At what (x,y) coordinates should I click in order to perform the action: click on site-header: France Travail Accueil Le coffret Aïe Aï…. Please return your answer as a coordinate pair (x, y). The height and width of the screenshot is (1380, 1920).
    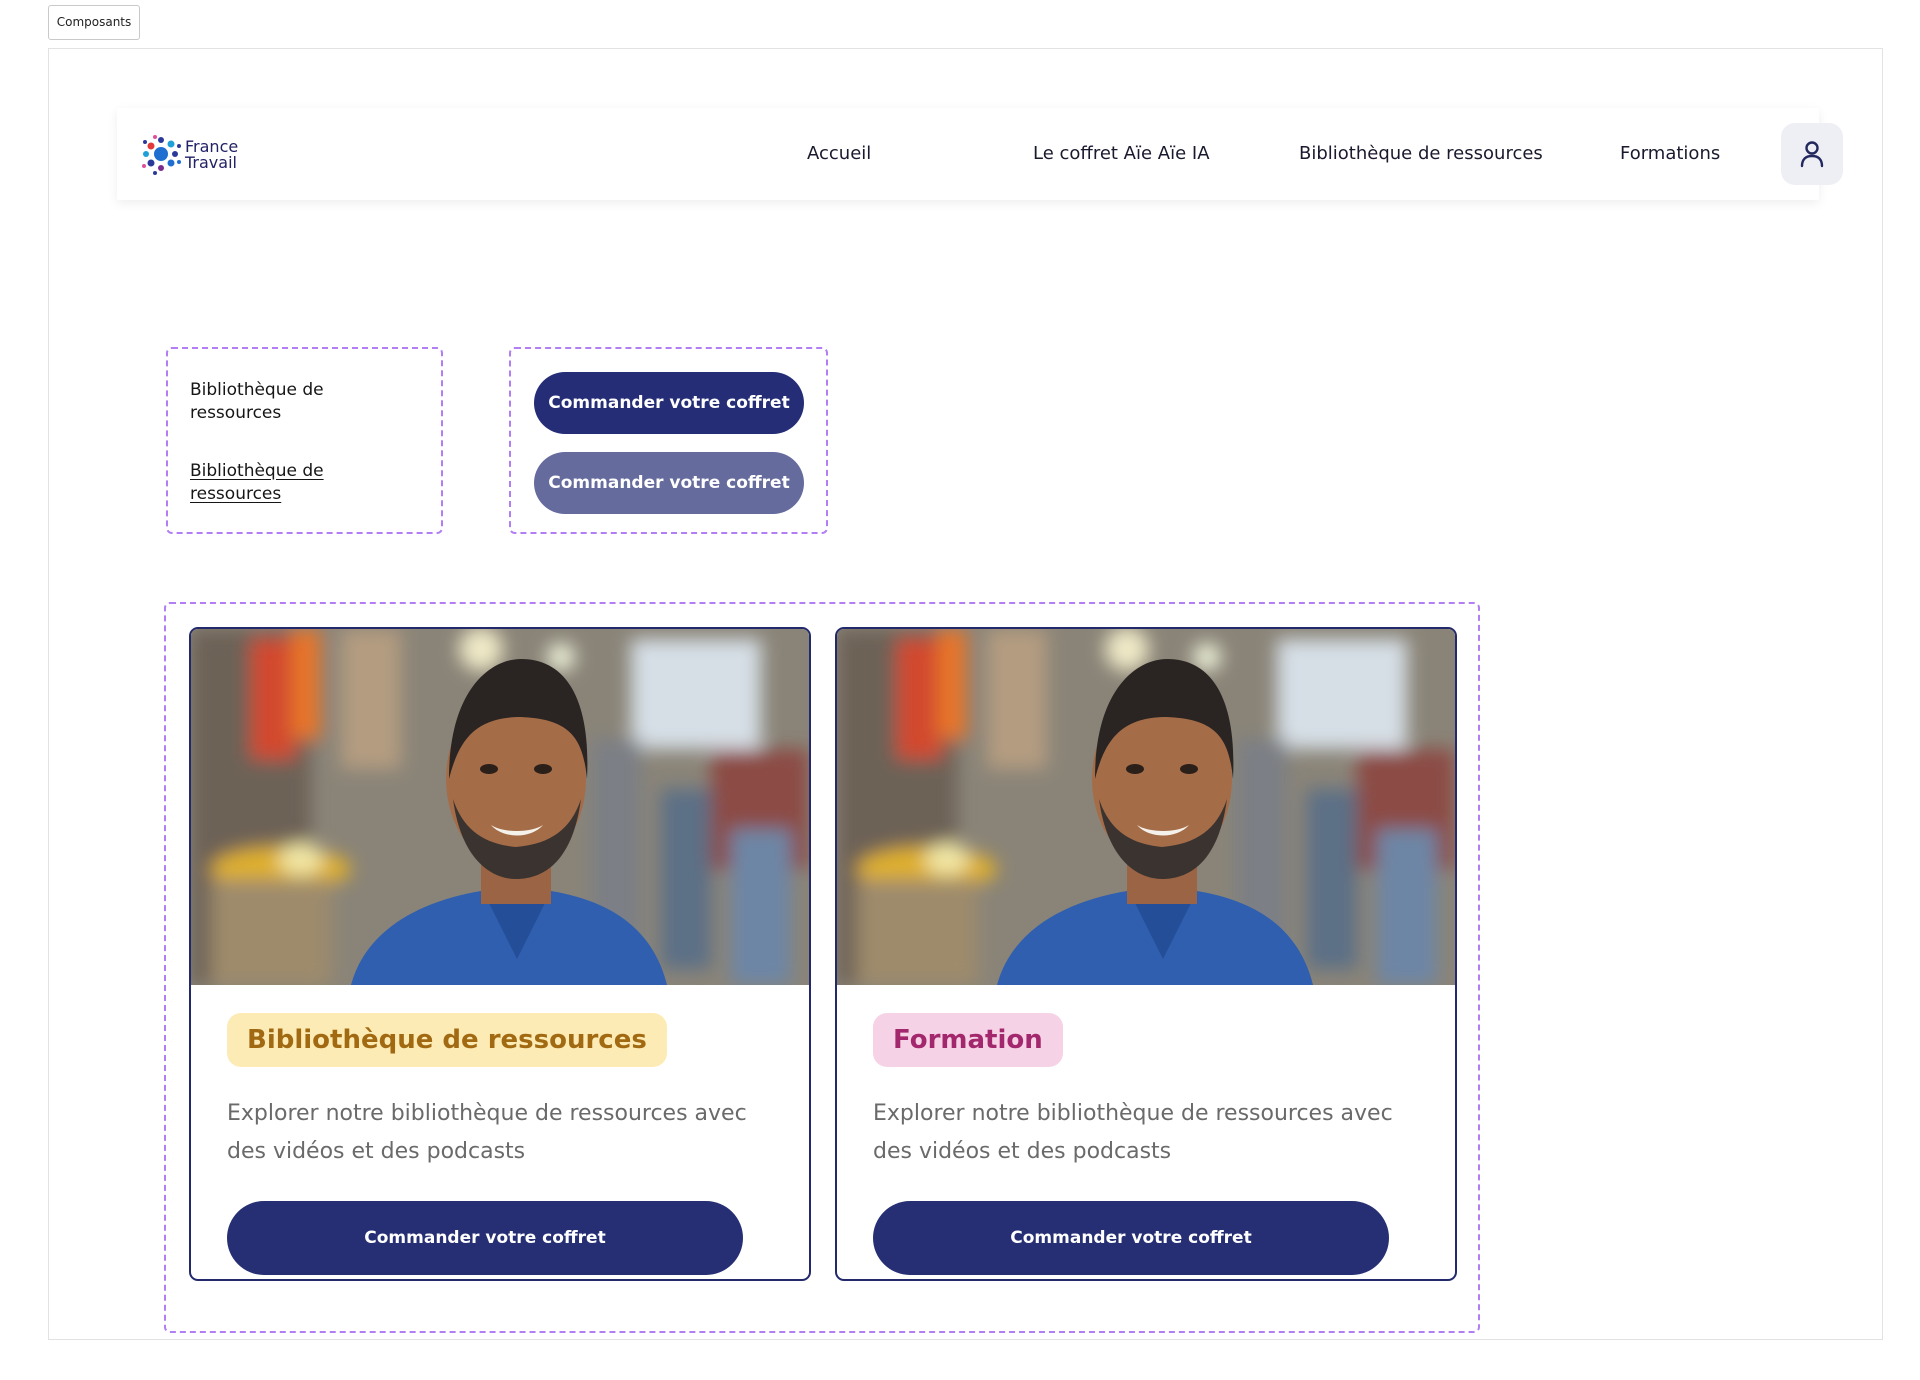
    Looking at the image, I should click on (980, 154).